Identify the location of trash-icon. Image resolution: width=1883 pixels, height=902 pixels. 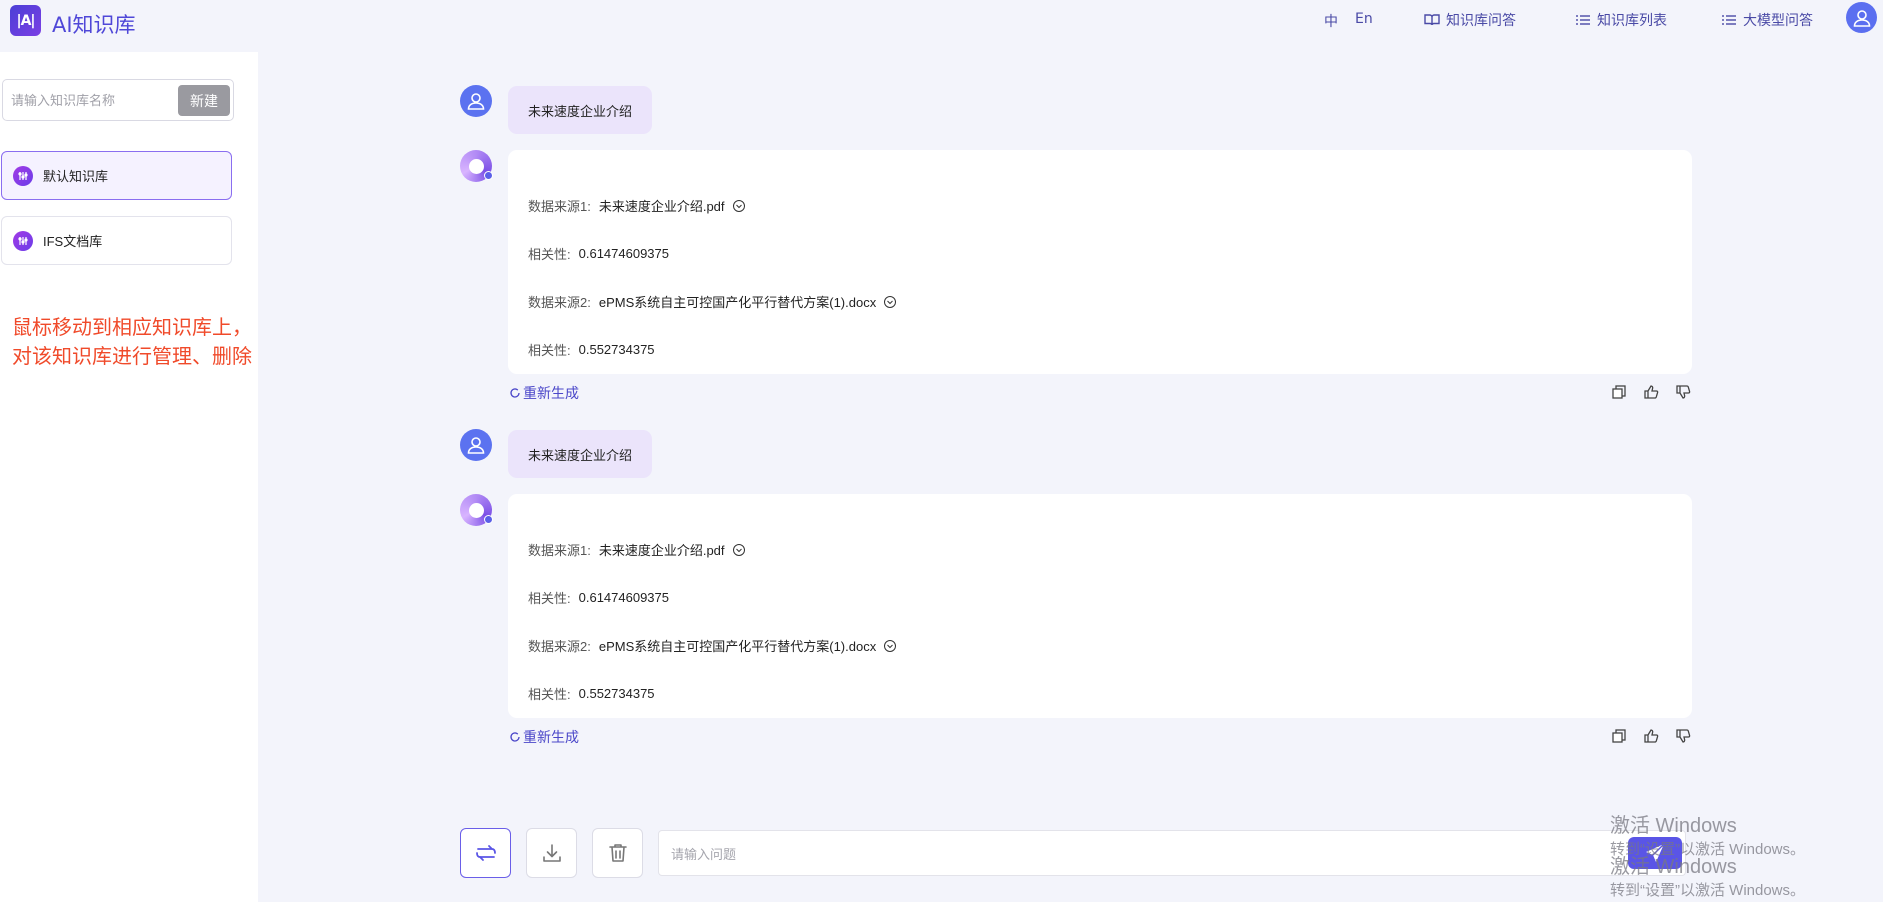
(618, 853).